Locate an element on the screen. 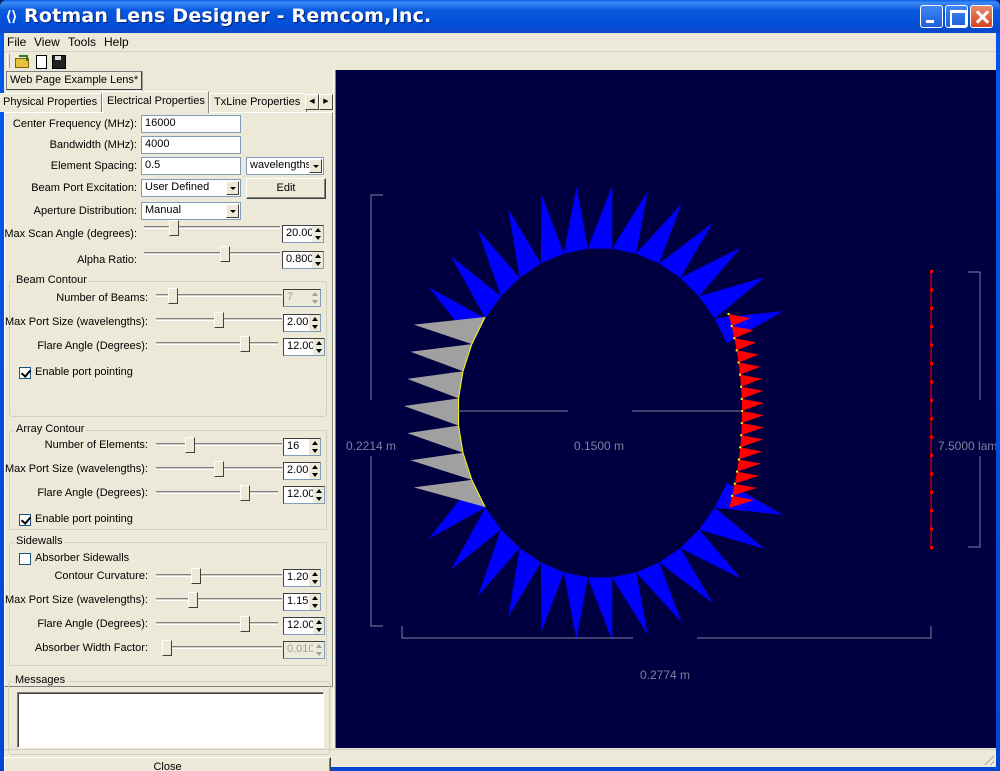 The image size is (1000, 771). tab-txline-properties: TxLine Properties is located at coordinates (258, 102).